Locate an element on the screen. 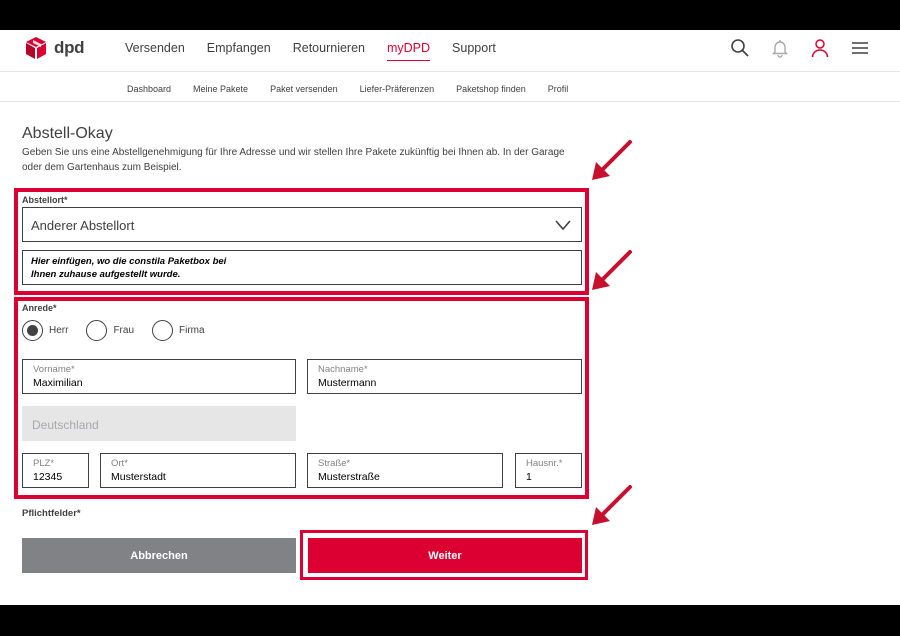 The width and height of the screenshot is (900, 636). abstellort-label: Abstellort* is located at coordinates (45, 200).